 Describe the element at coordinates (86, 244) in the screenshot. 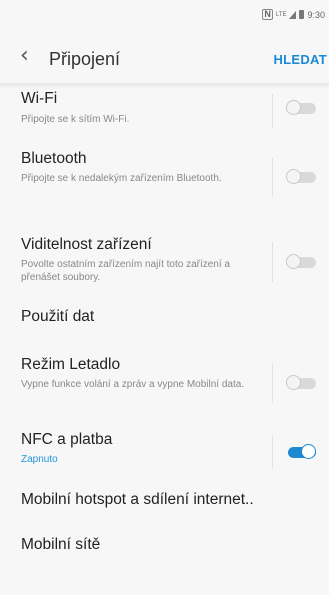

I see `setting-title: Viditelnost zařízení` at that location.